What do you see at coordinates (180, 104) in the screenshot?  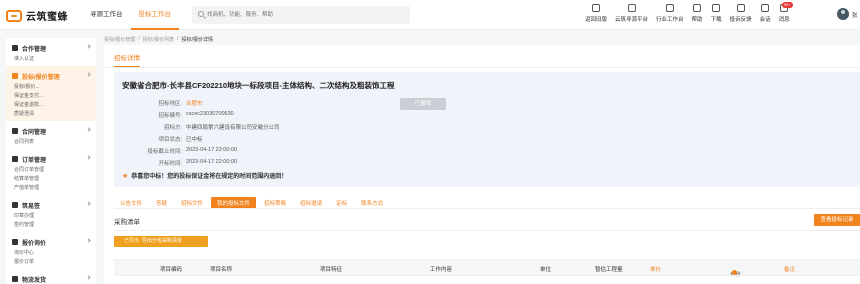 I see `field-region: 招标地区: 合肥市` at bounding box center [180, 104].